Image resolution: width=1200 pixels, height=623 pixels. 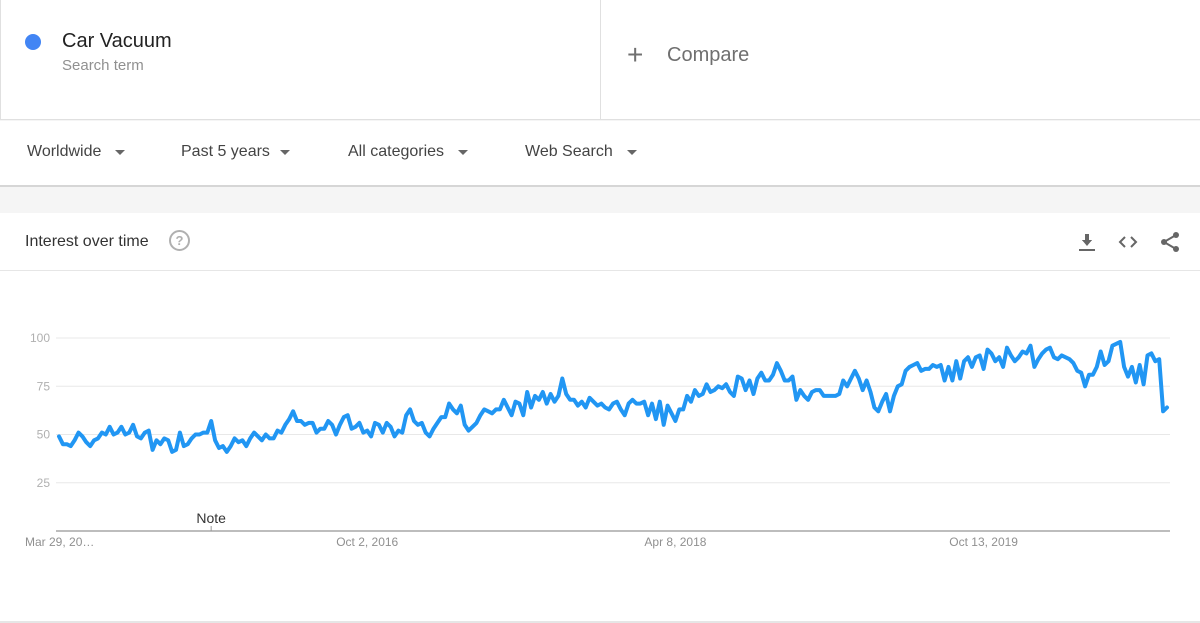 I want to click on search-term-name: Car Vacuum, so click(x=117, y=41).